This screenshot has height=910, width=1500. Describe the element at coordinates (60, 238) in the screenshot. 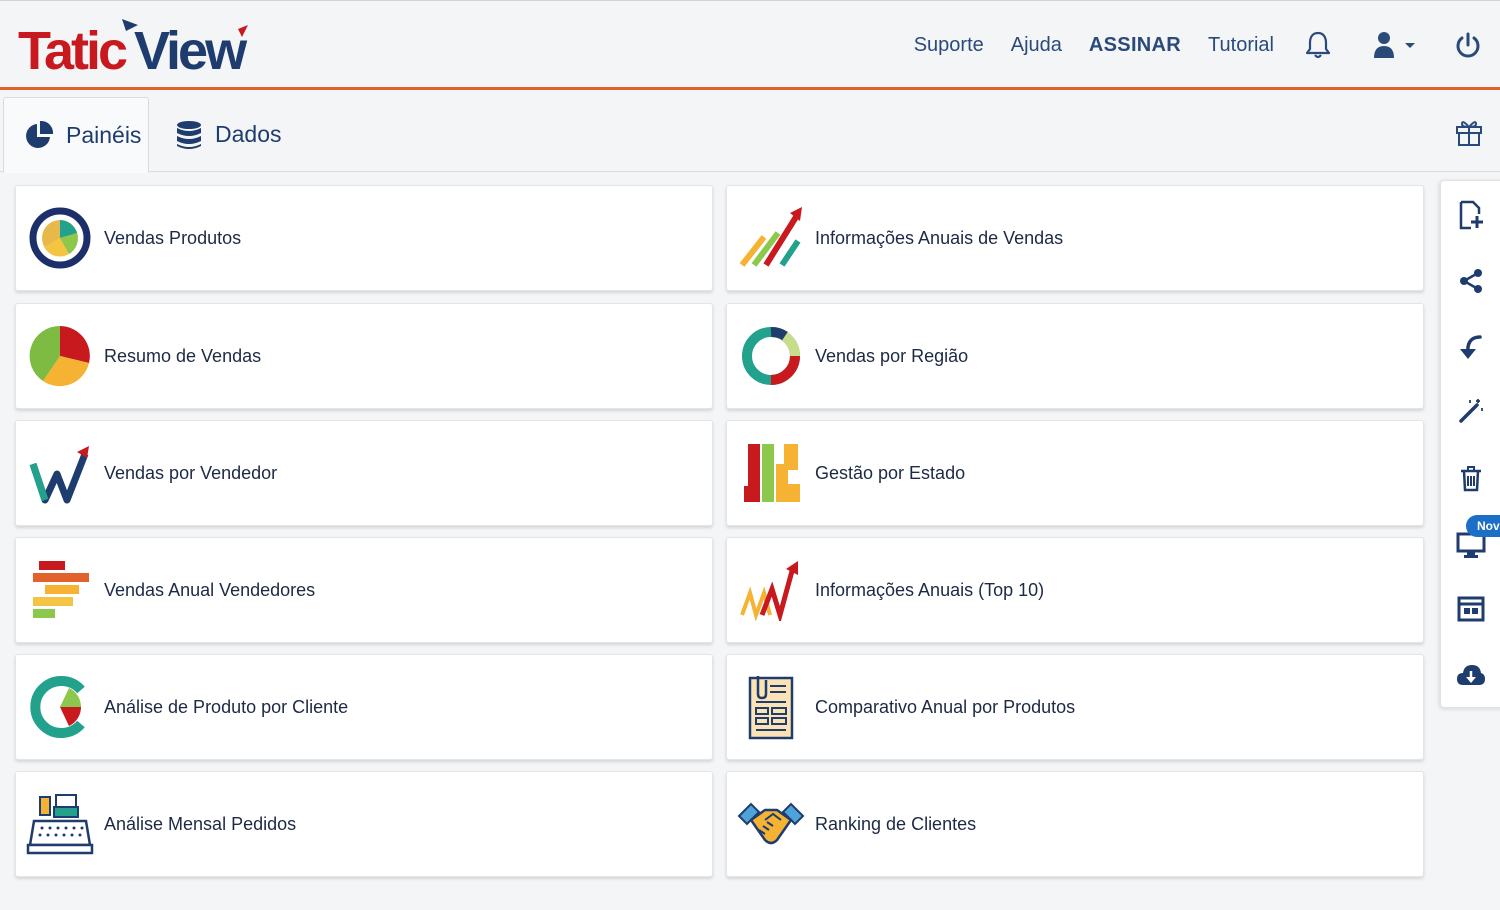

I see `pie-in-ring-icon` at that location.